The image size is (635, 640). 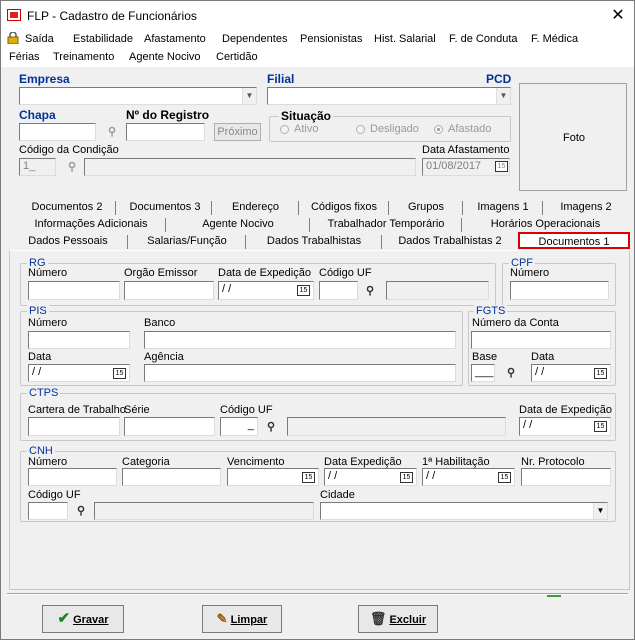 I want to click on cnh-data-exp-label: Data Expedição, so click(x=363, y=462).